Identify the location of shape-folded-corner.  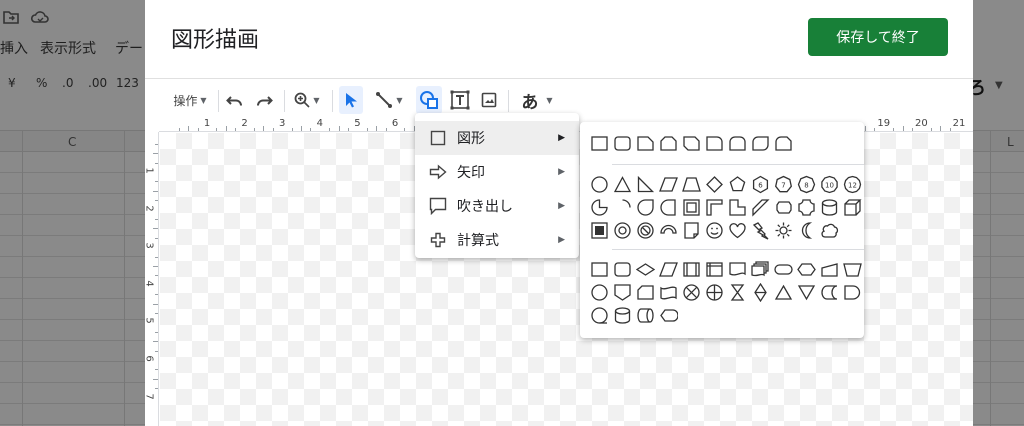
(691, 230).